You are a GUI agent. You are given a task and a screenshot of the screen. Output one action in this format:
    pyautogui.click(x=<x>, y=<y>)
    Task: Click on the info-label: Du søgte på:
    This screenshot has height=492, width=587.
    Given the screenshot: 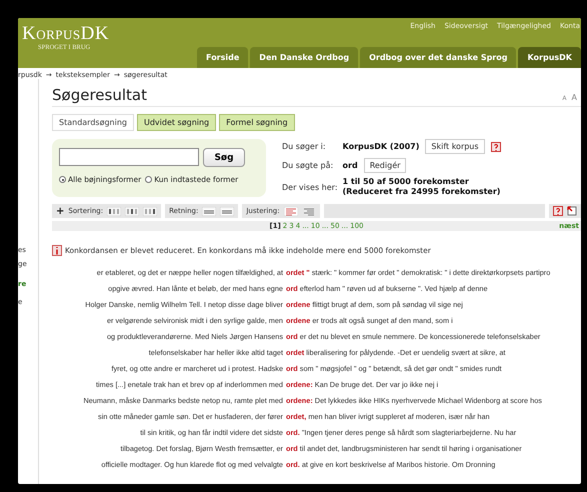 What is the action you would take?
    pyautogui.click(x=308, y=165)
    